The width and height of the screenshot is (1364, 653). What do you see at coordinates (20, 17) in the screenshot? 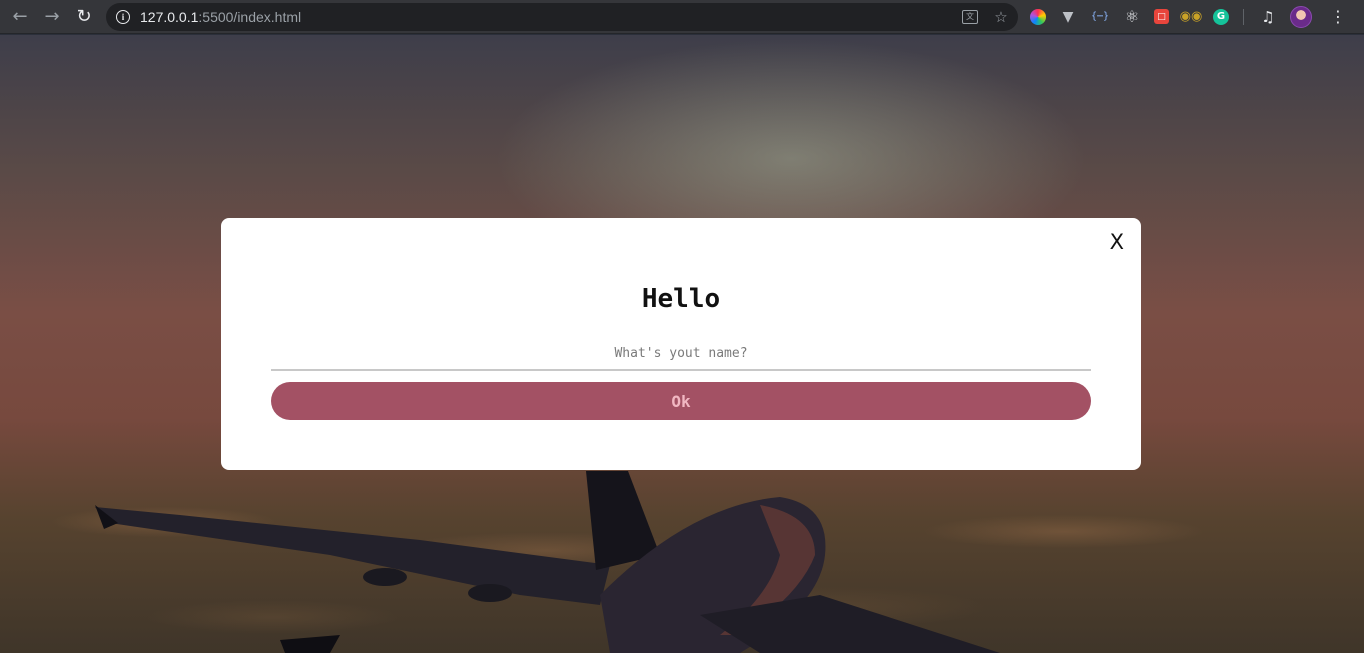
I see `back-arrow-icon: ←` at bounding box center [20, 17].